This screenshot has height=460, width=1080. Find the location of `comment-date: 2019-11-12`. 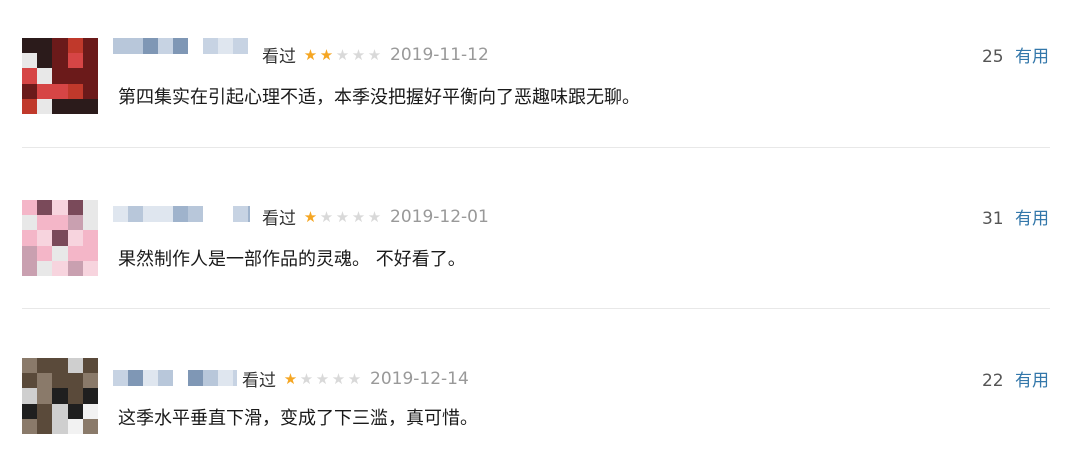

comment-date: 2019-11-12 is located at coordinates (439, 54).